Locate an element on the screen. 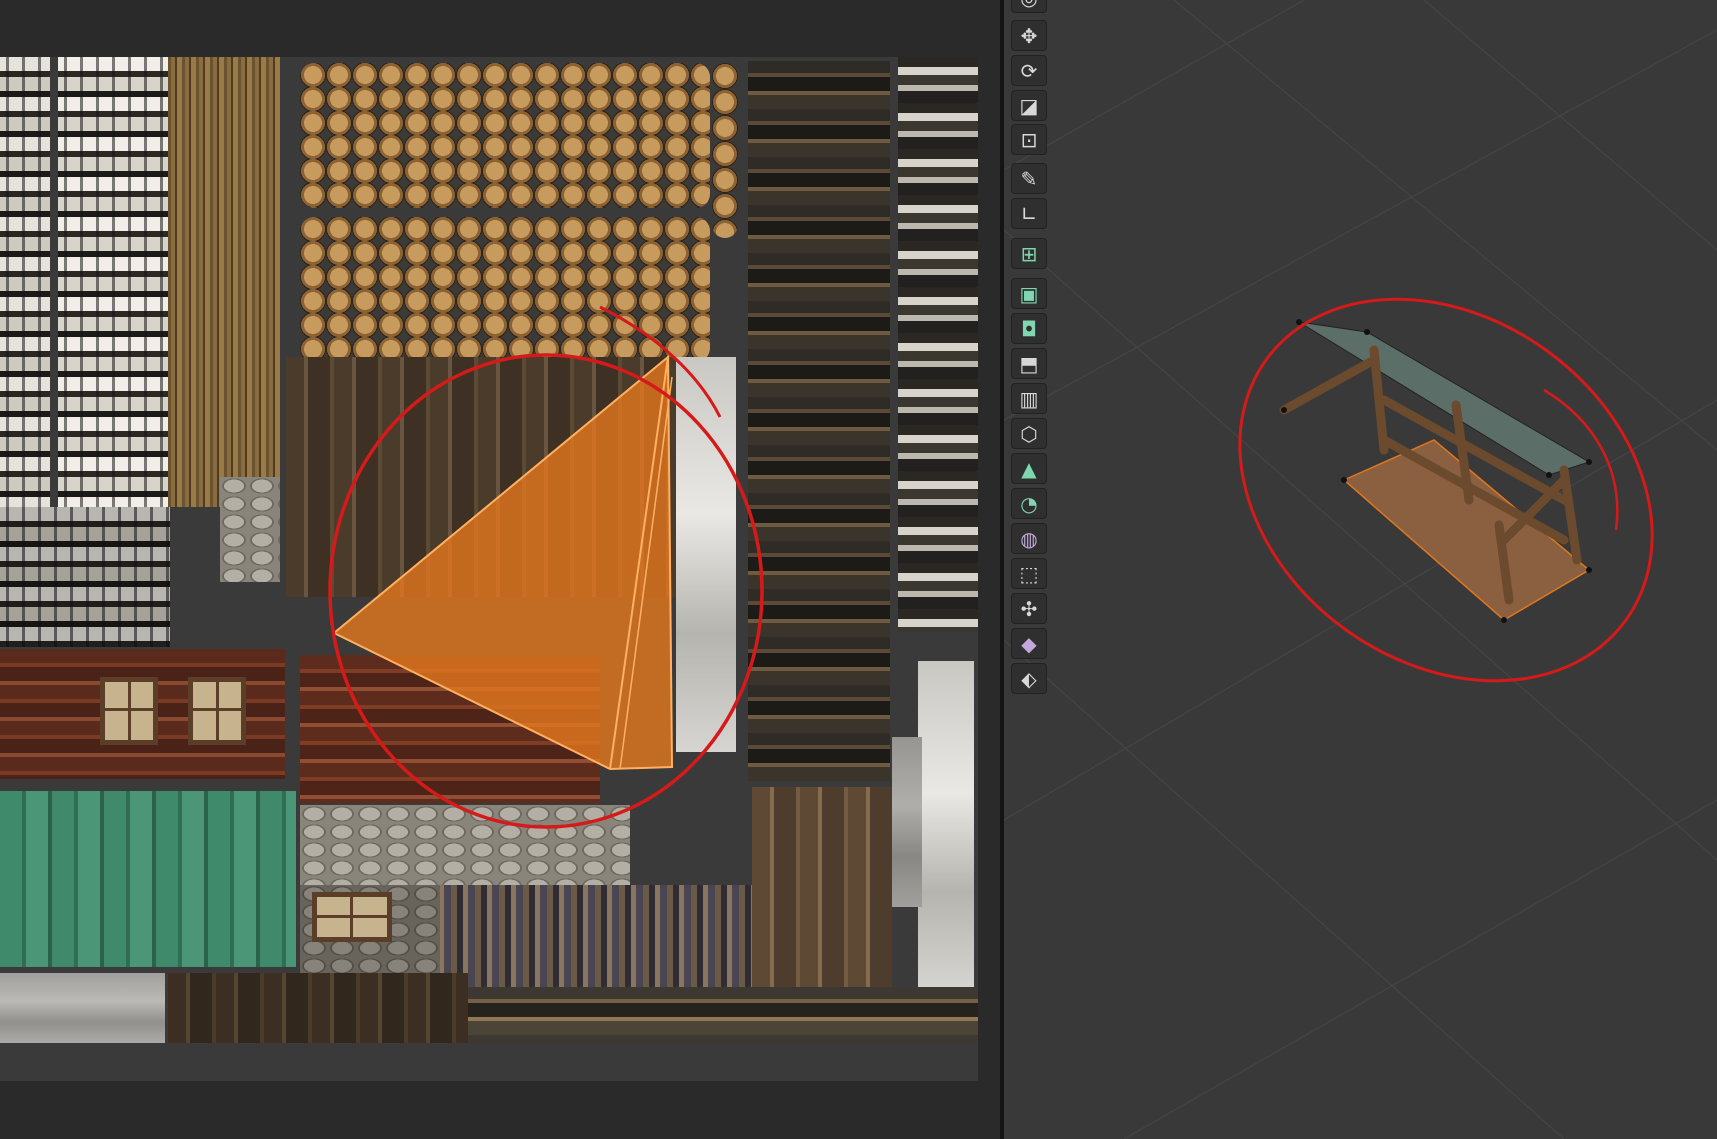  annotate-icon: ✎ is located at coordinates (1029, 178).